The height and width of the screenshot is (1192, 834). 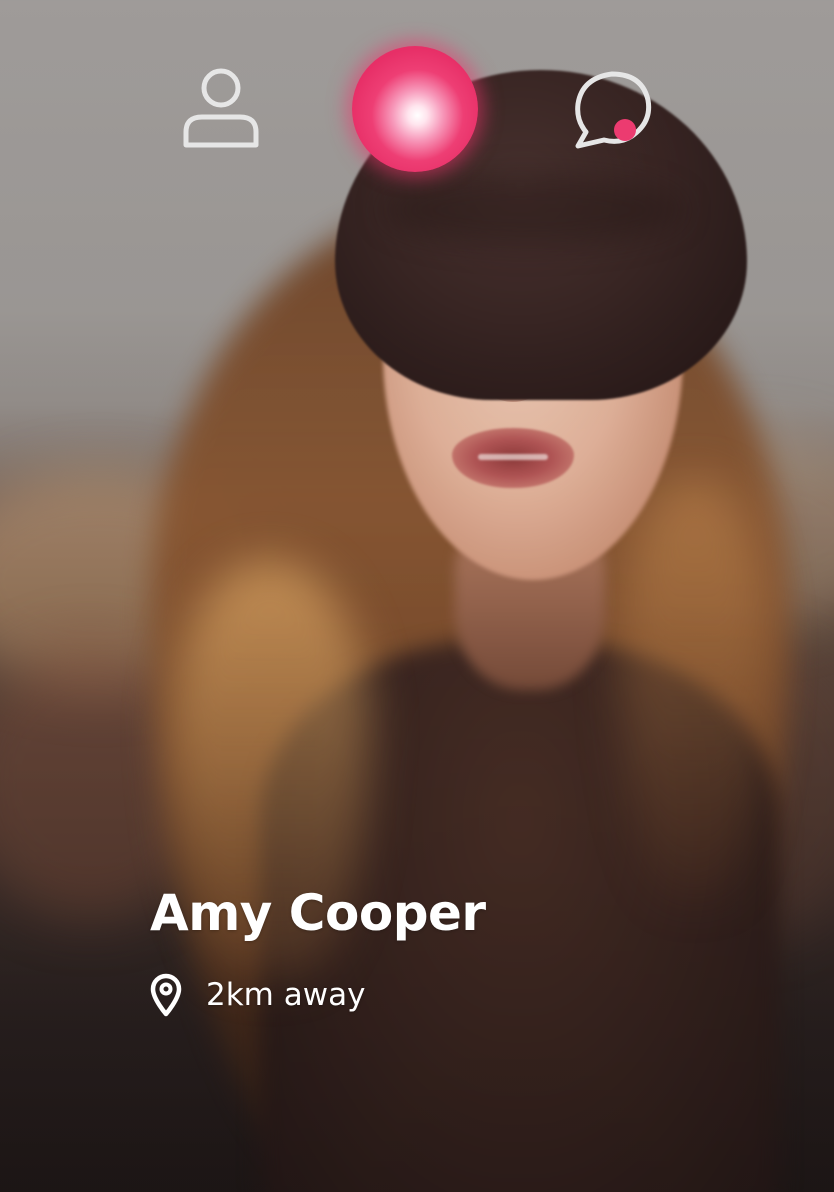 I want to click on messages-nav-button, so click(x=613, y=109).